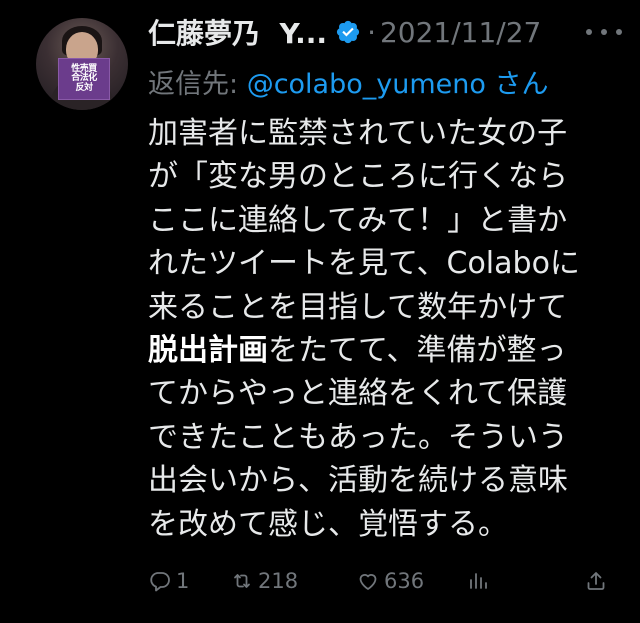 Image resolution: width=640 pixels, height=623 pixels. What do you see at coordinates (183, 581) in the screenshot?
I see `reply-count: 1` at bounding box center [183, 581].